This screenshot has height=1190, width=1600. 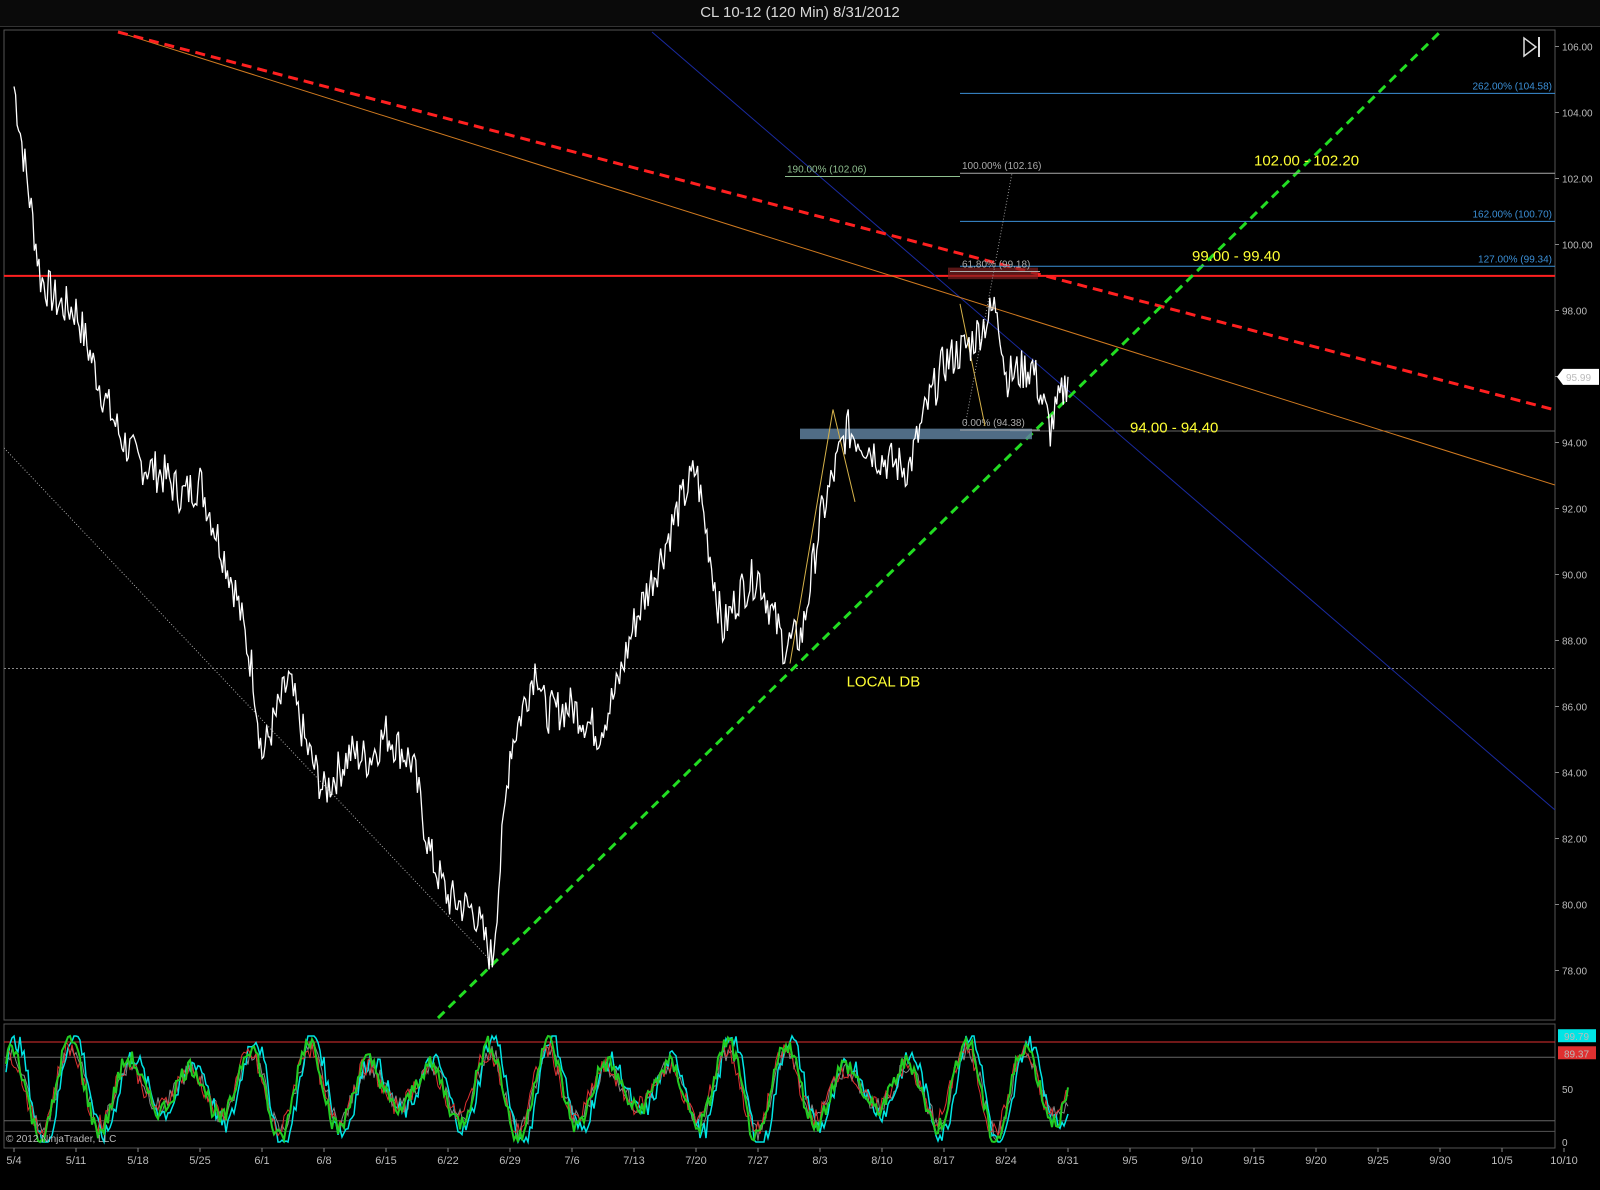 I want to click on x-axis-tick-label: 8/24, so click(x=1005, y=1161).